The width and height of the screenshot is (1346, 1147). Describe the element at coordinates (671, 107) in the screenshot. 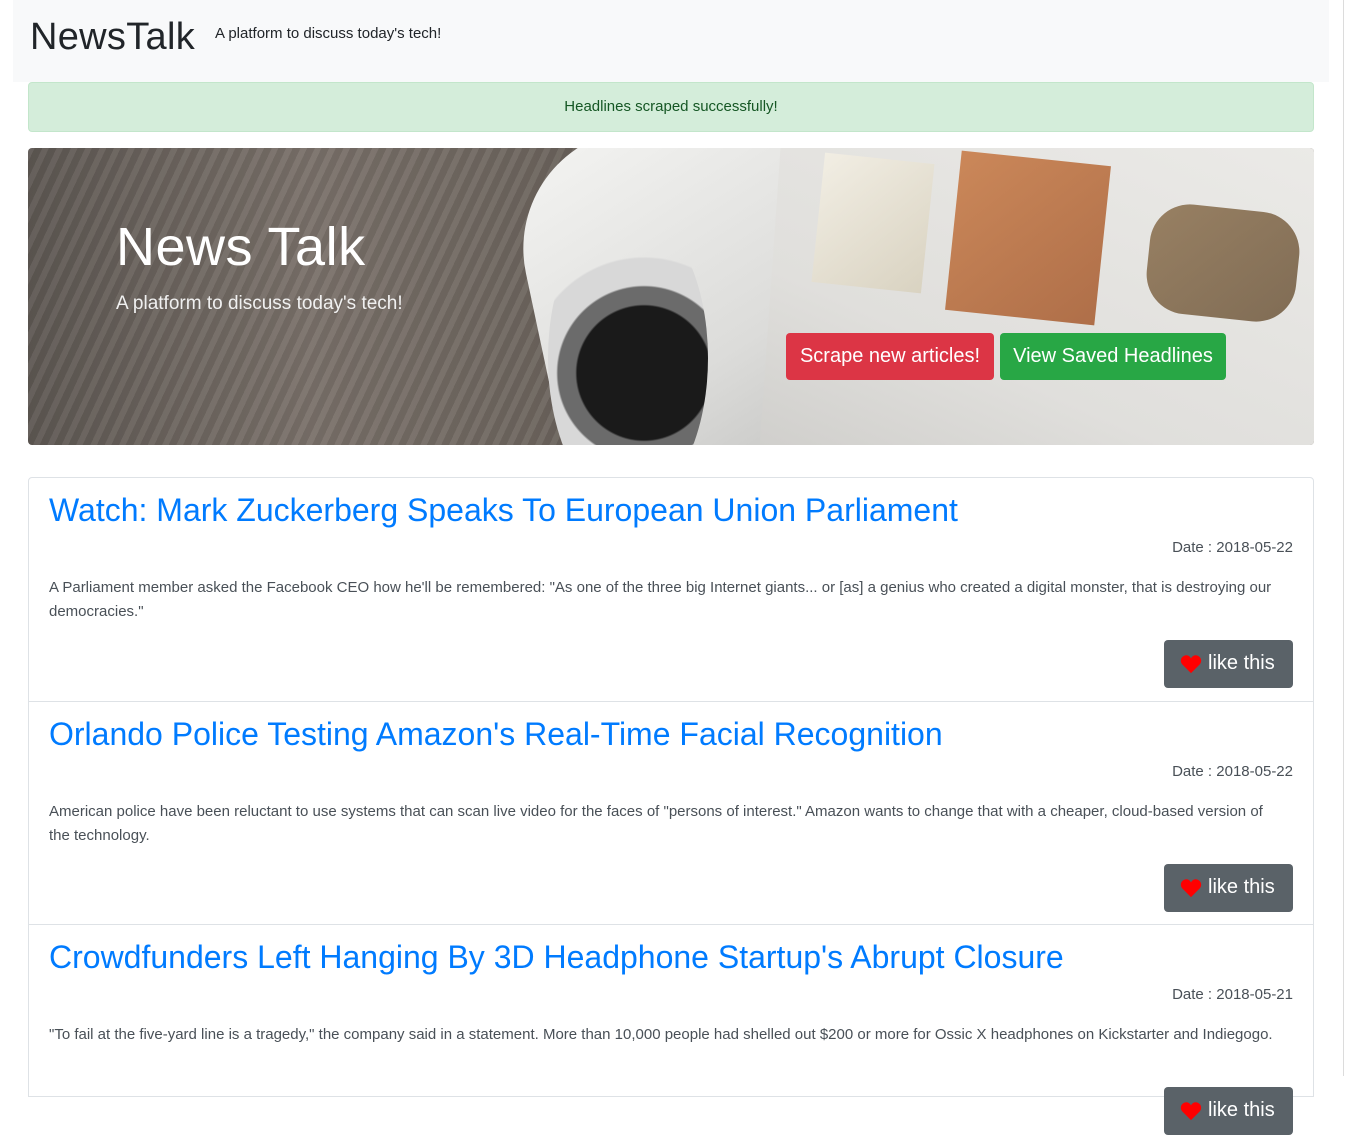

I see `success-alert: Headlines scraped successfully!` at that location.